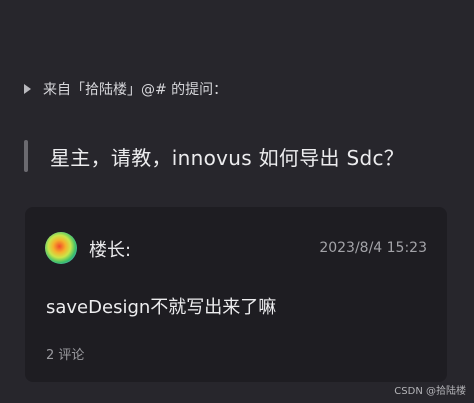 This screenshot has width=474, height=403. I want to click on question-source-label: 来自「拾陆楼」@# 的提问：, so click(135, 90).